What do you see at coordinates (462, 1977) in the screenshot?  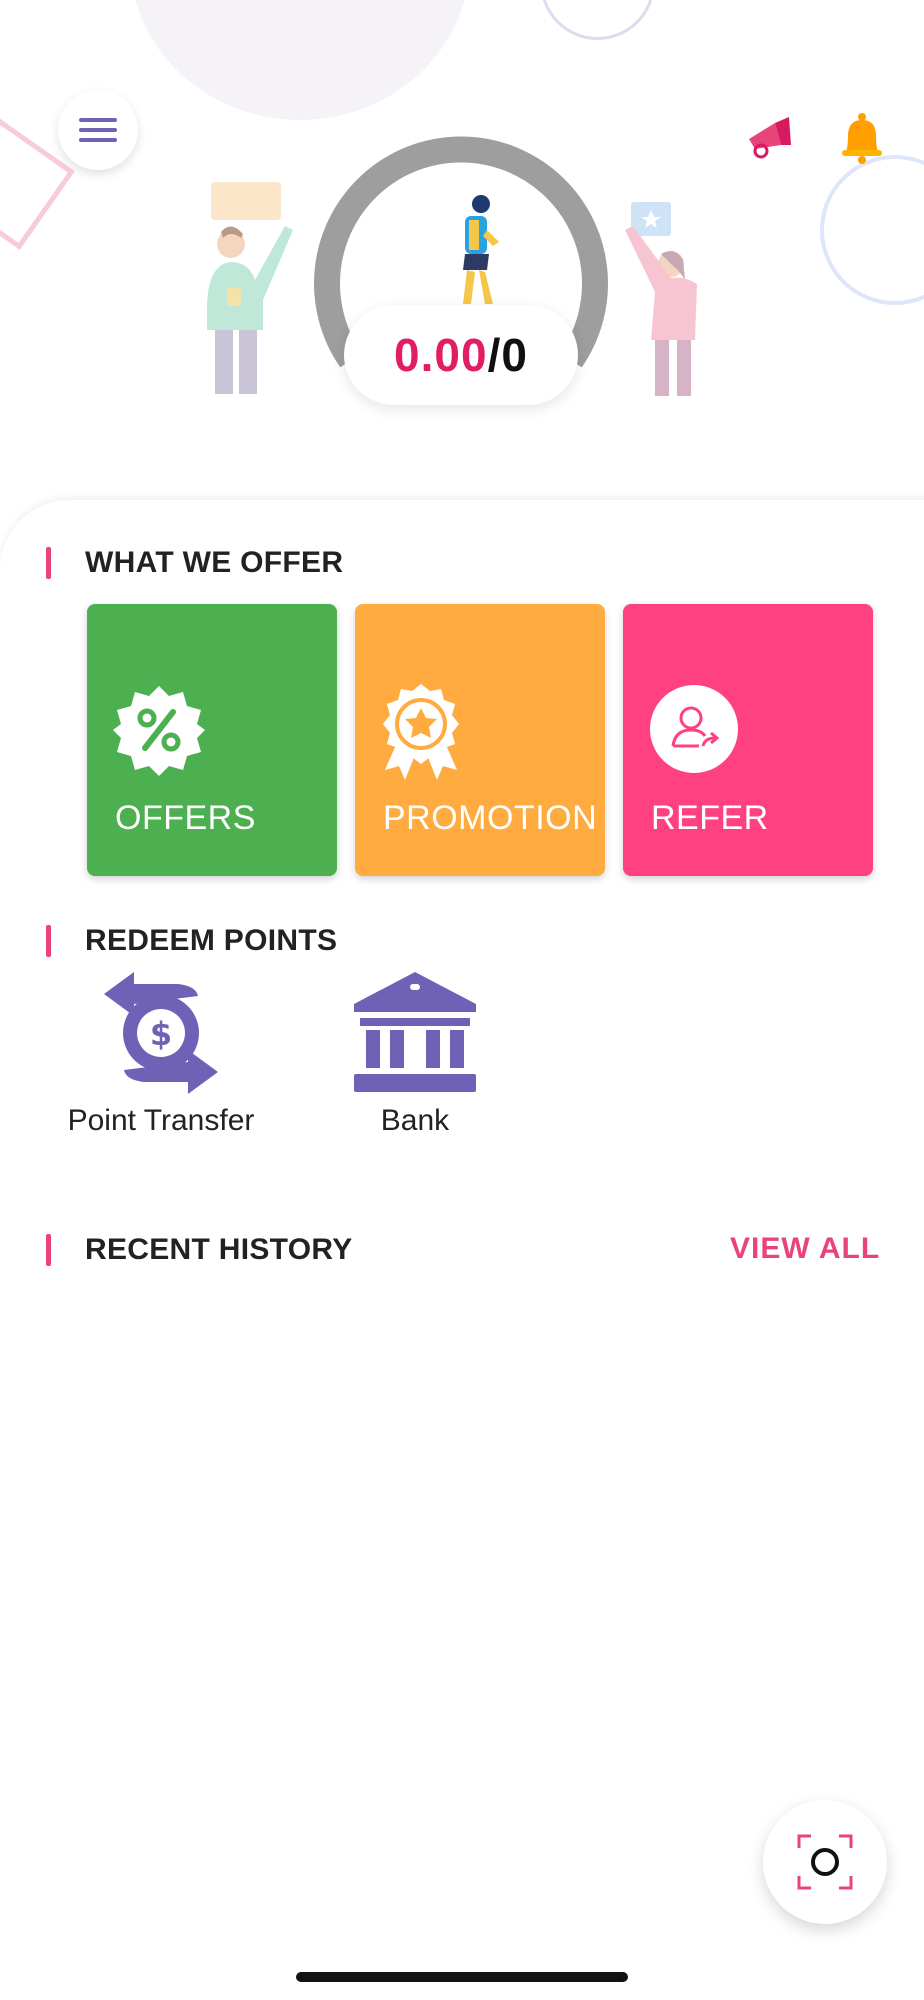 I see `home-indicator` at bounding box center [462, 1977].